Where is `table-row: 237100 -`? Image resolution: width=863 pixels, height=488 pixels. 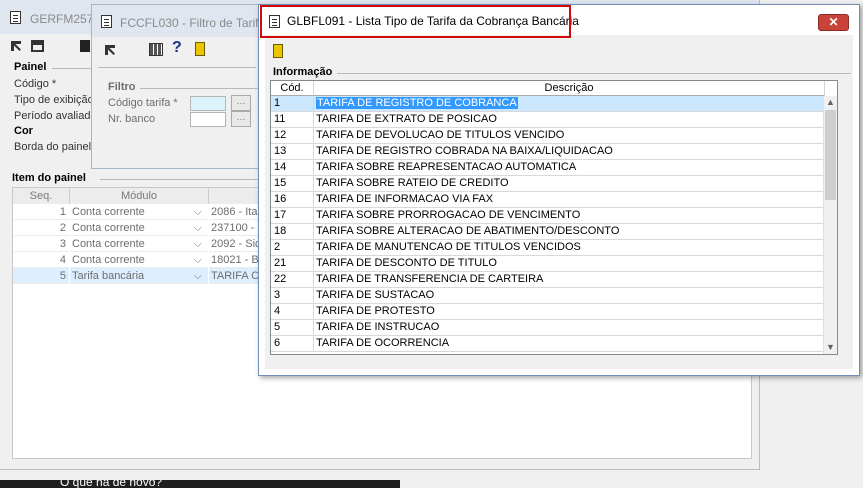
table-row: 237100 - is located at coordinates (235, 228).